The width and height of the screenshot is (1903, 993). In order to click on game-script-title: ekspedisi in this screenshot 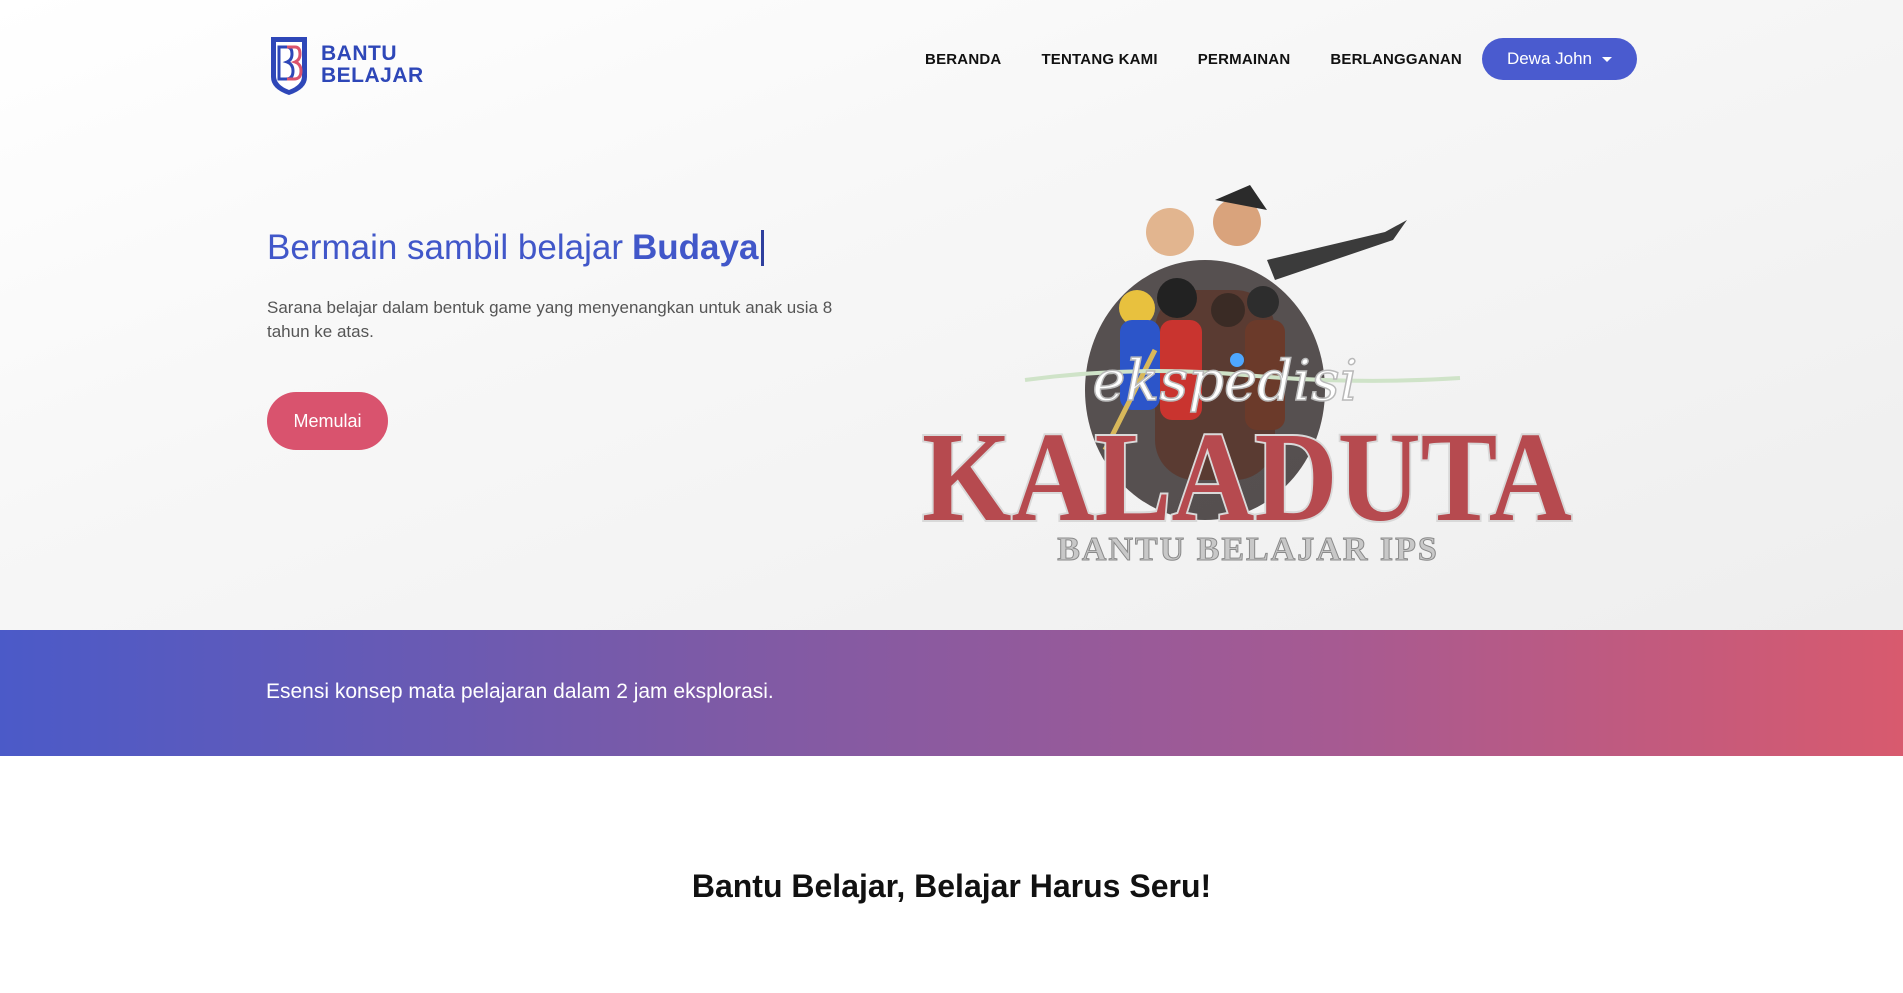, I will do `click(1224, 381)`.